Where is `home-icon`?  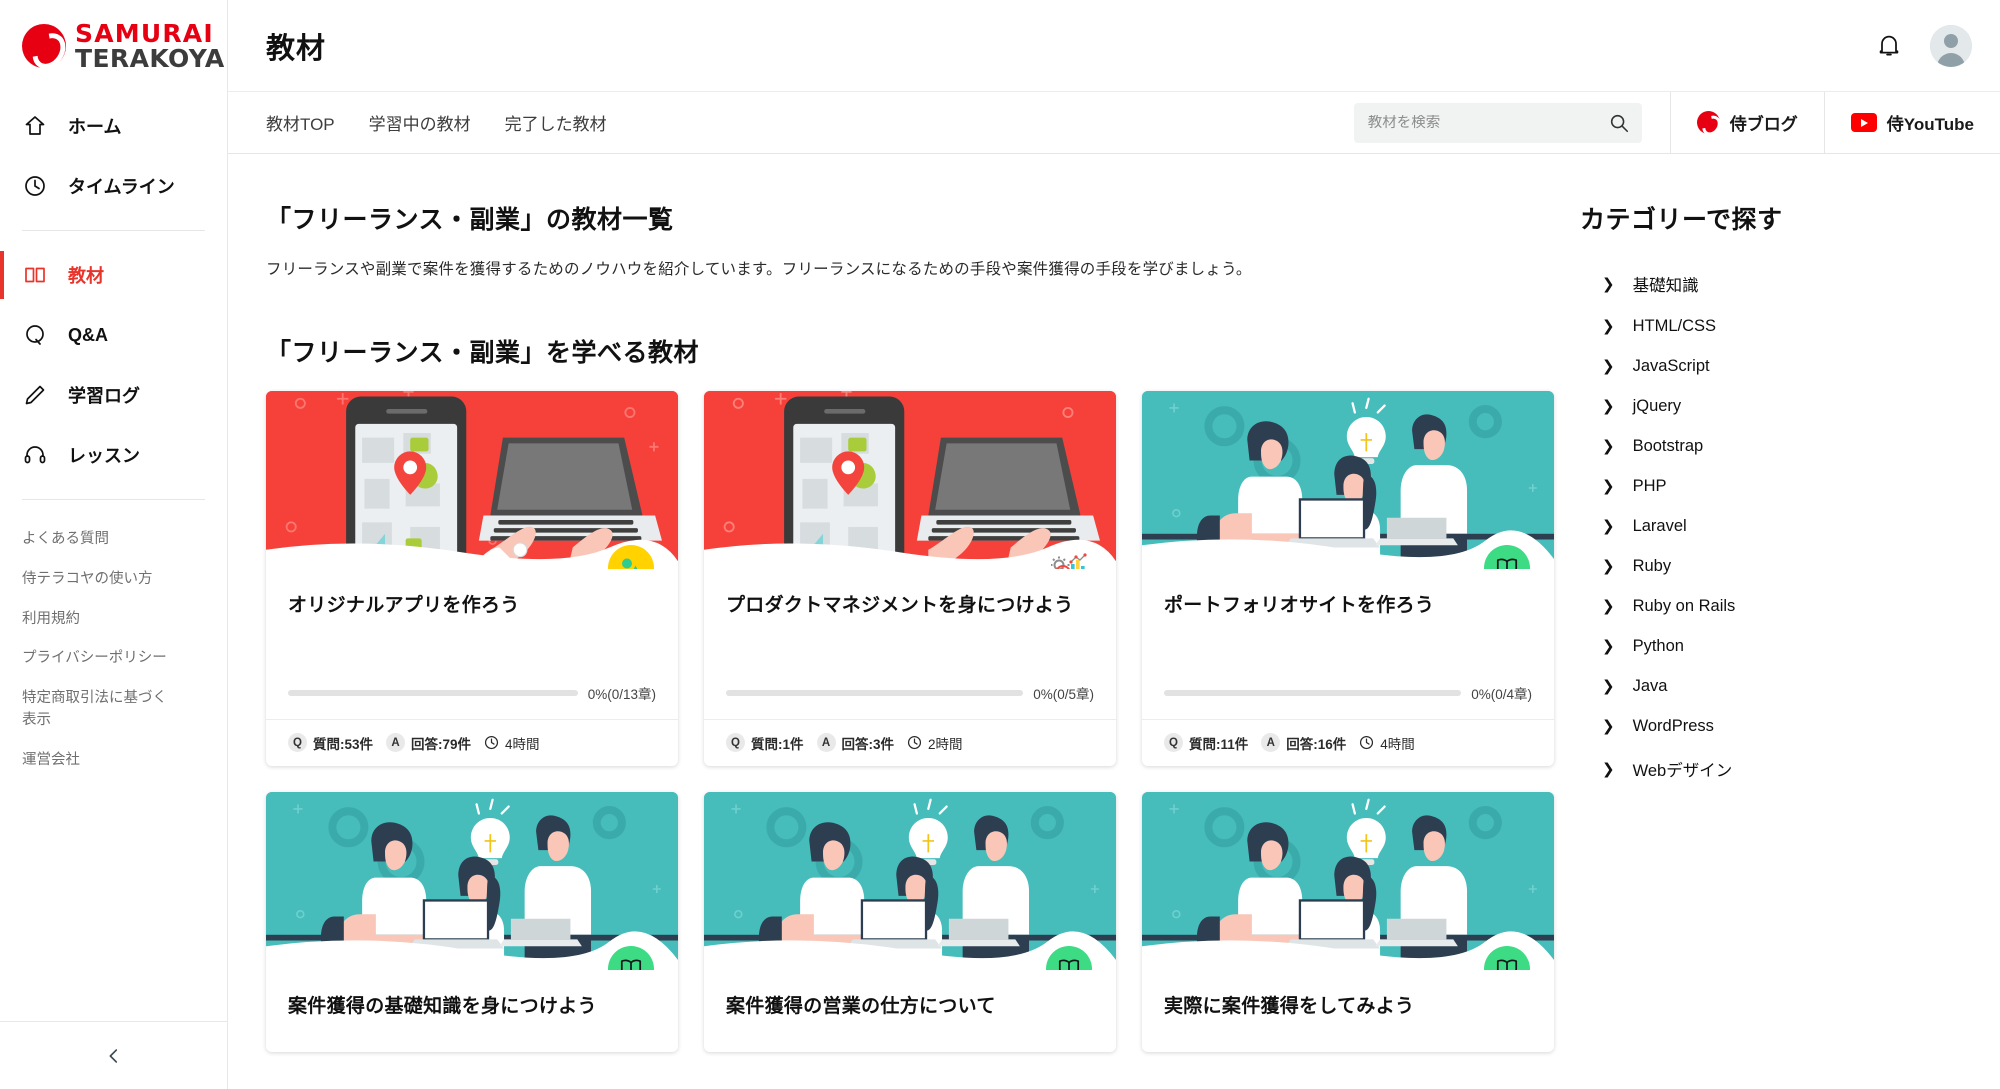 home-icon is located at coordinates (35, 126).